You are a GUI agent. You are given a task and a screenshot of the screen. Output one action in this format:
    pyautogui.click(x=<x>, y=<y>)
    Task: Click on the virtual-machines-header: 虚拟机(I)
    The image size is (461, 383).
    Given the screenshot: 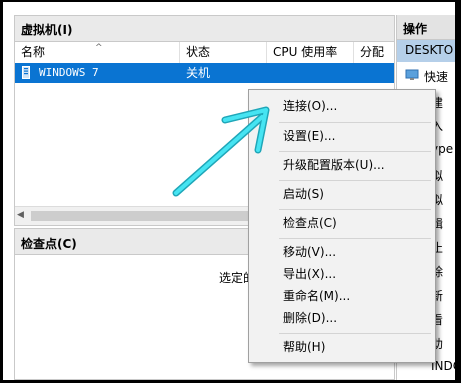 What is the action you would take?
    pyautogui.click(x=204, y=29)
    